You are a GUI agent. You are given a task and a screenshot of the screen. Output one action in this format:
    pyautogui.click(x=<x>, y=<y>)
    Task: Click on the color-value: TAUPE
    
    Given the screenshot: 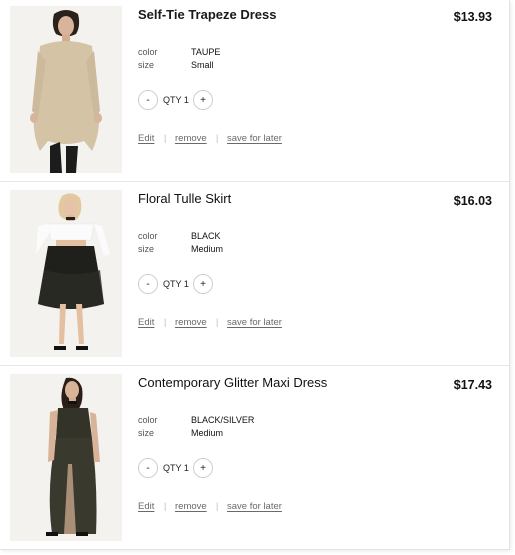 What is the action you would take?
    pyautogui.click(x=206, y=52)
    